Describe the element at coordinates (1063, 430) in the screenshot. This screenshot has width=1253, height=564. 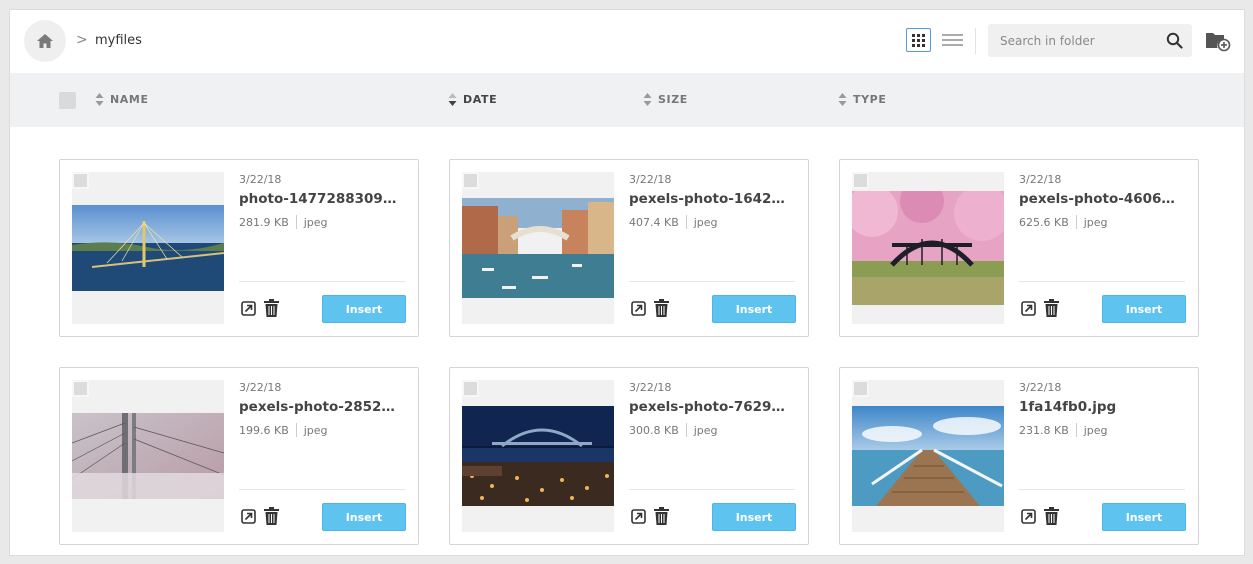
I see `file-meta: 231.8 KB jpeg` at that location.